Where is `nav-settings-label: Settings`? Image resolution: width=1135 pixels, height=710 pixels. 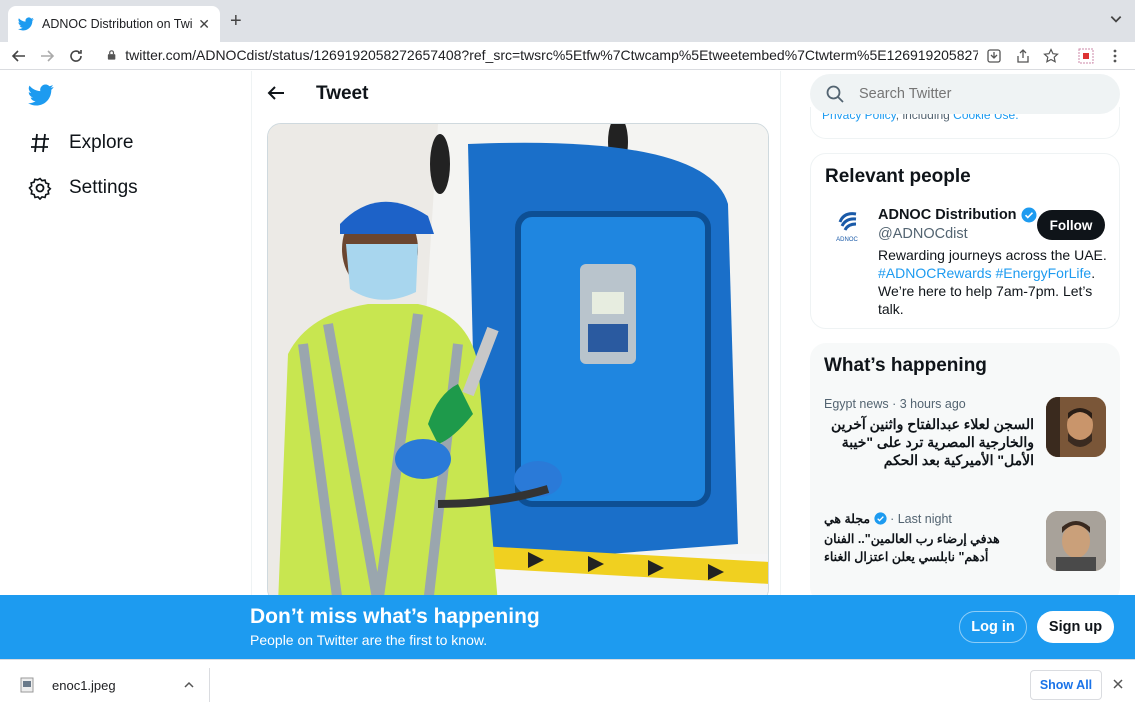
nav-settings-label: Settings is located at coordinates (103, 187).